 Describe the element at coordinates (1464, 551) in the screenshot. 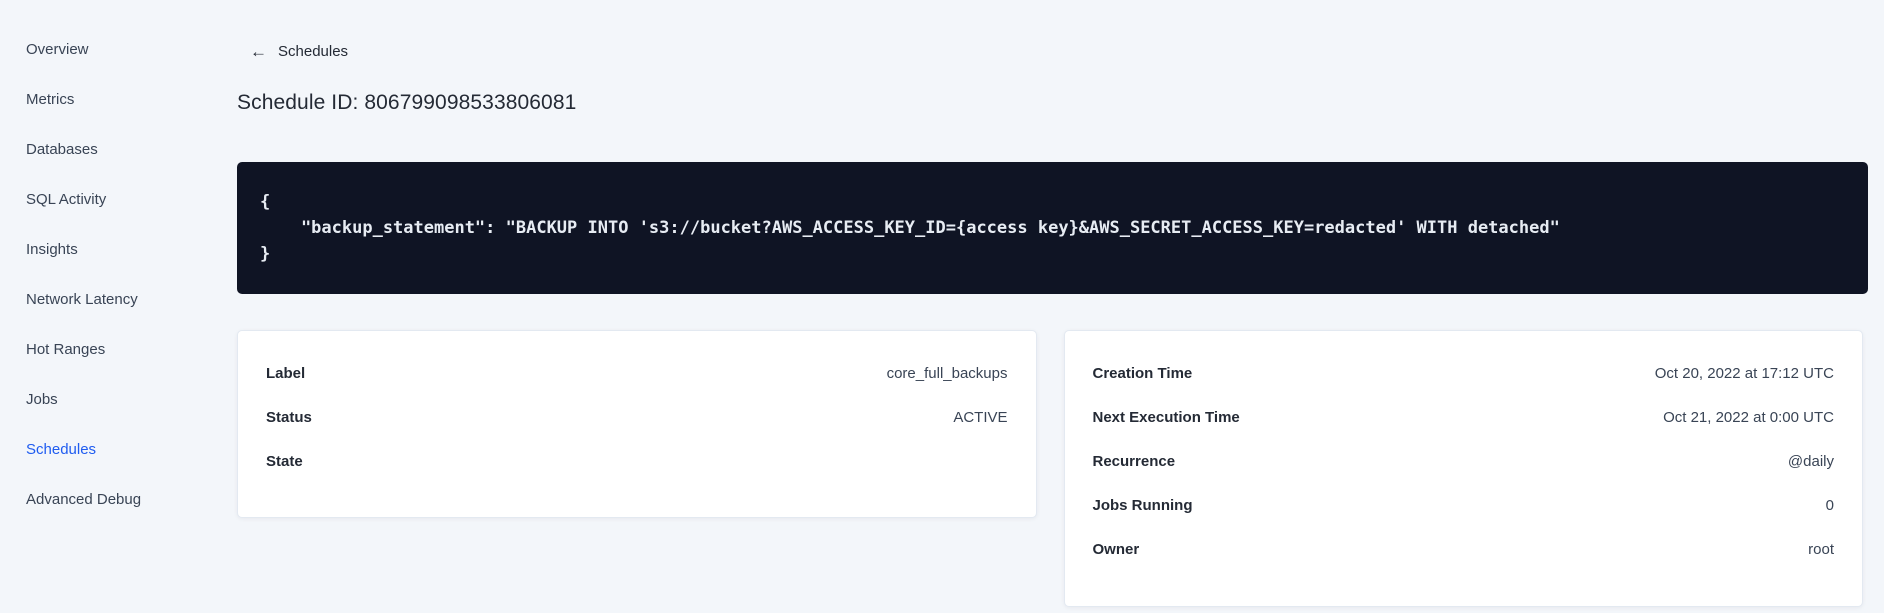

I see `summary-row-owner: Owner root` at that location.